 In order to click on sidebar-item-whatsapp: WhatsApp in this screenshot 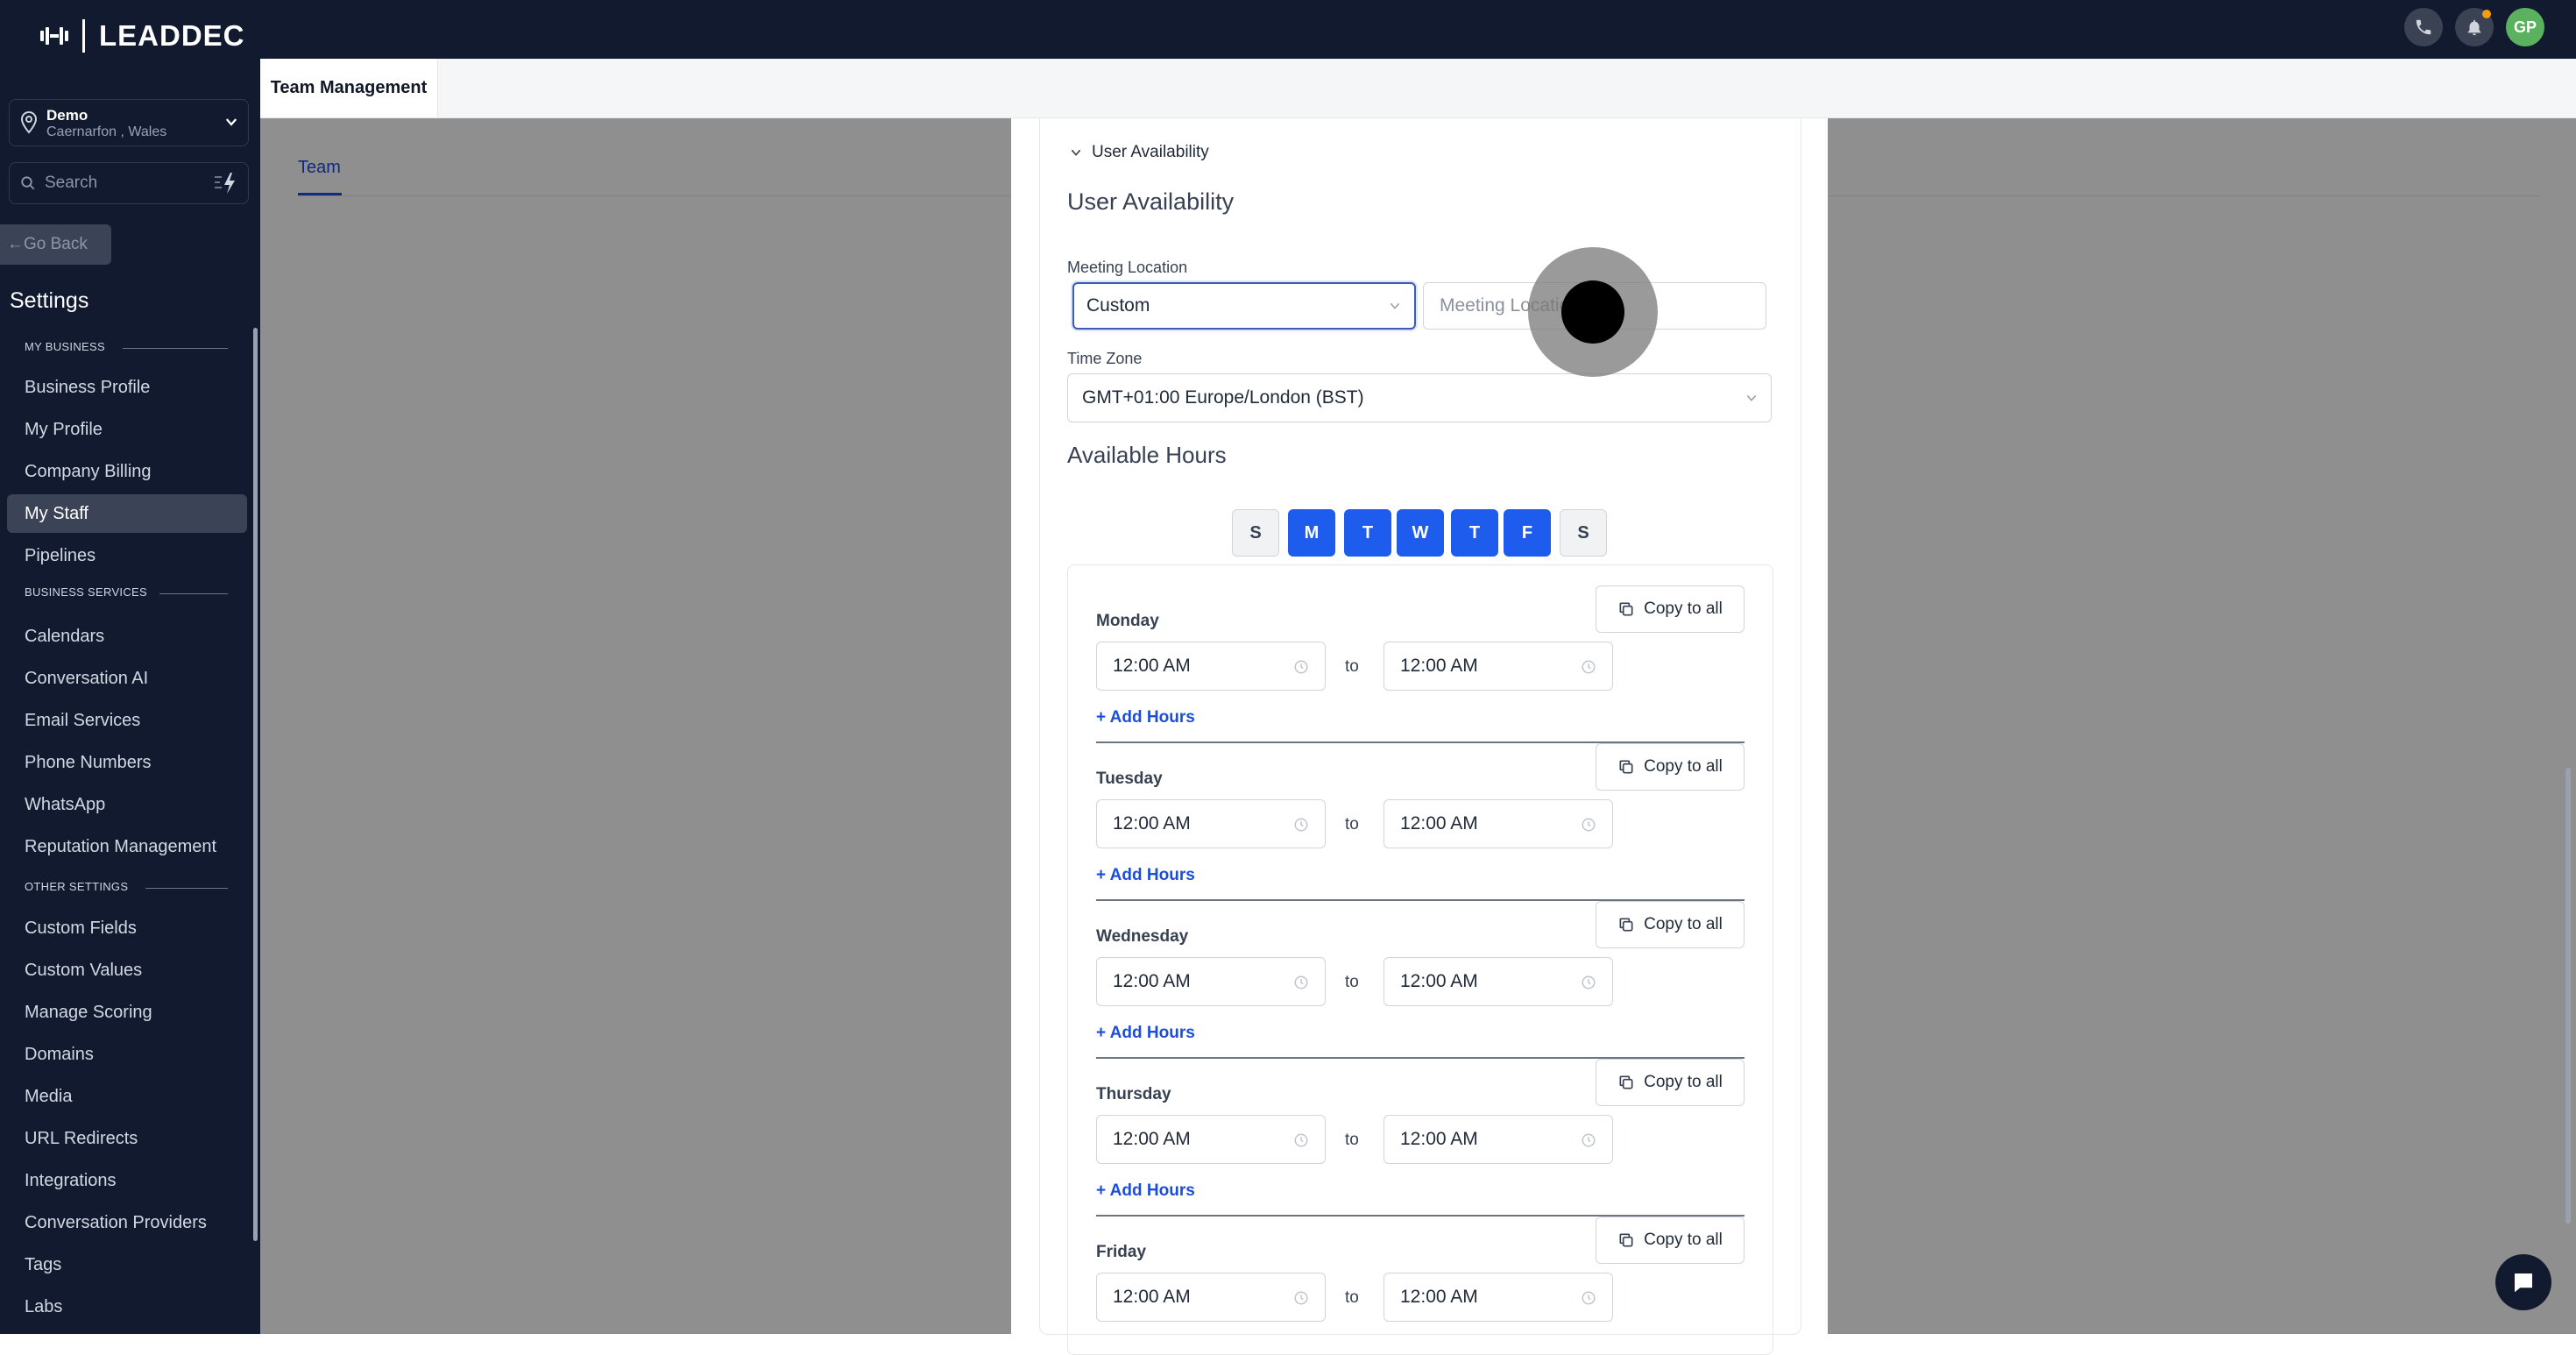, I will do `click(127, 804)`.